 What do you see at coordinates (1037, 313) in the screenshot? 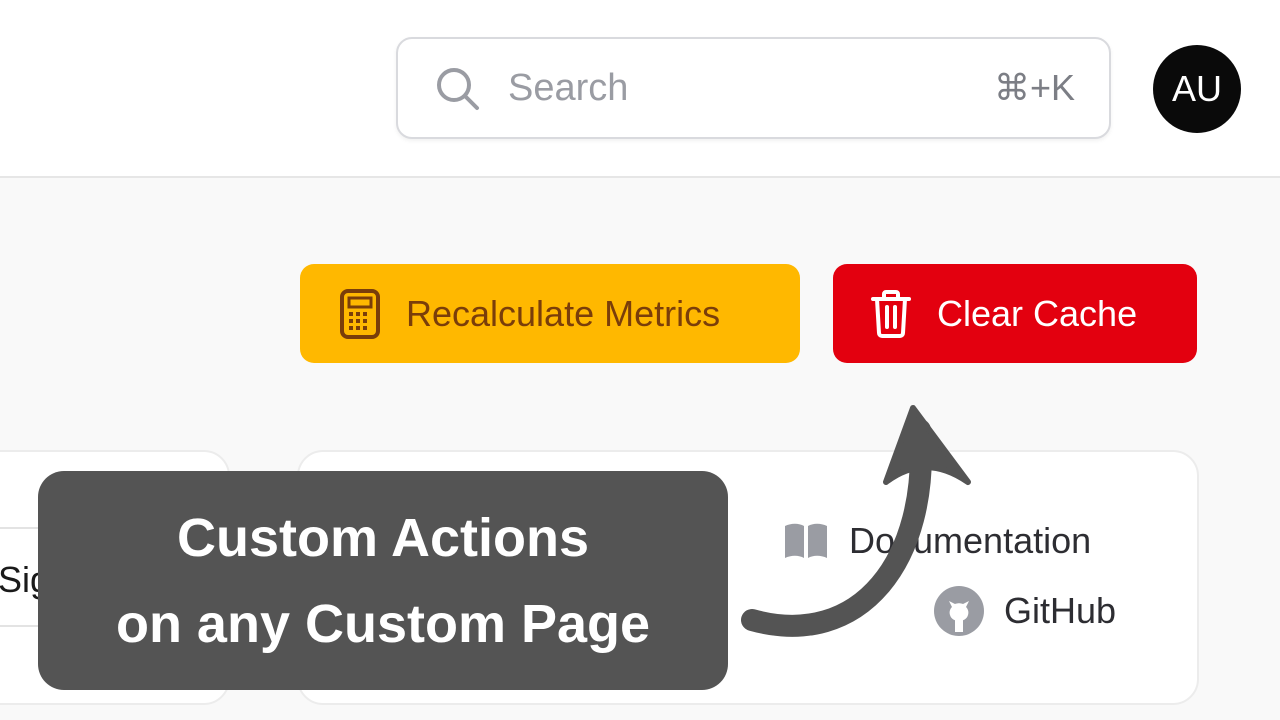
I see `clear-cache-label: Clear Cache` at bounding box center [1037, 313].